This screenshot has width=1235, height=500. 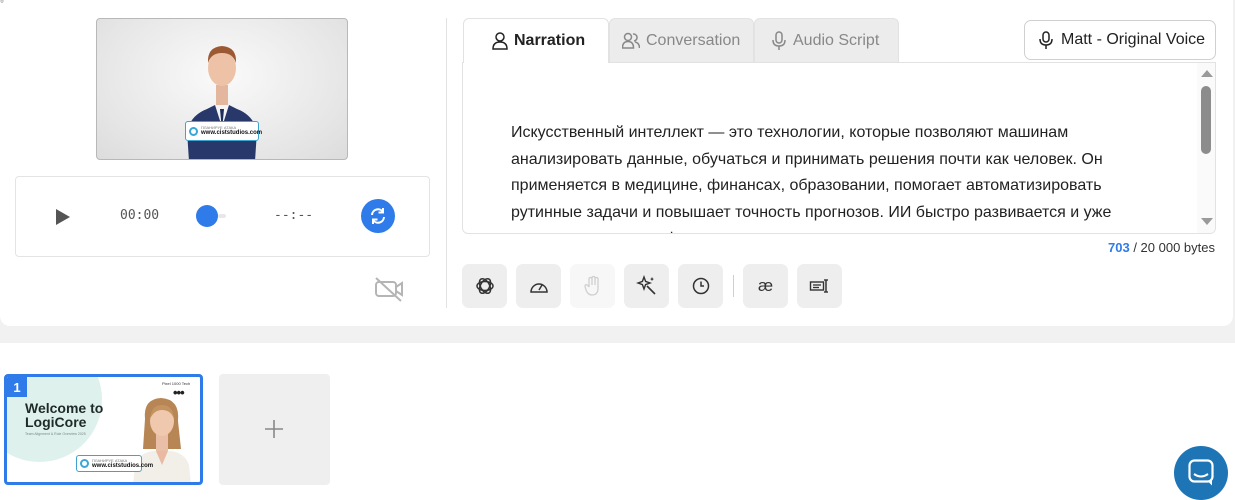 I want to click on speedometer-icon, so click(x=538, y=288).